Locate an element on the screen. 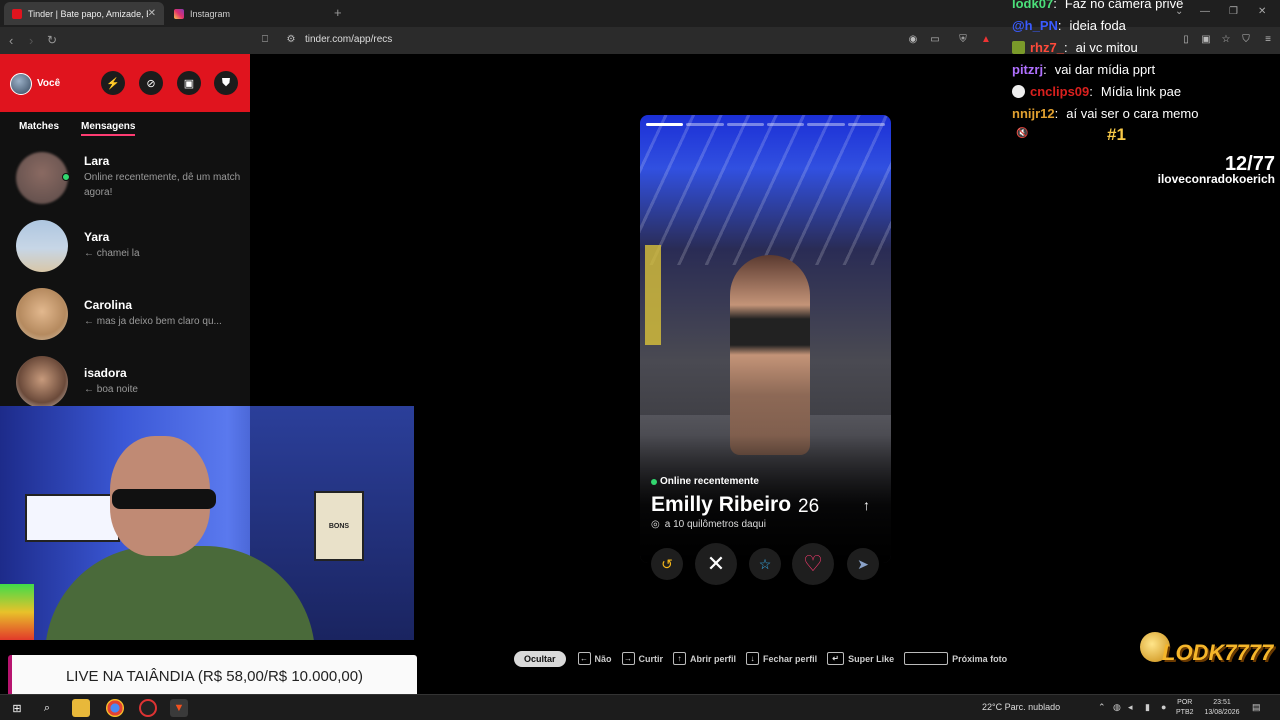 The image size is (1280, 720). sidebar-tabs: Matches Mensagens is located at coordinates (125, 127).